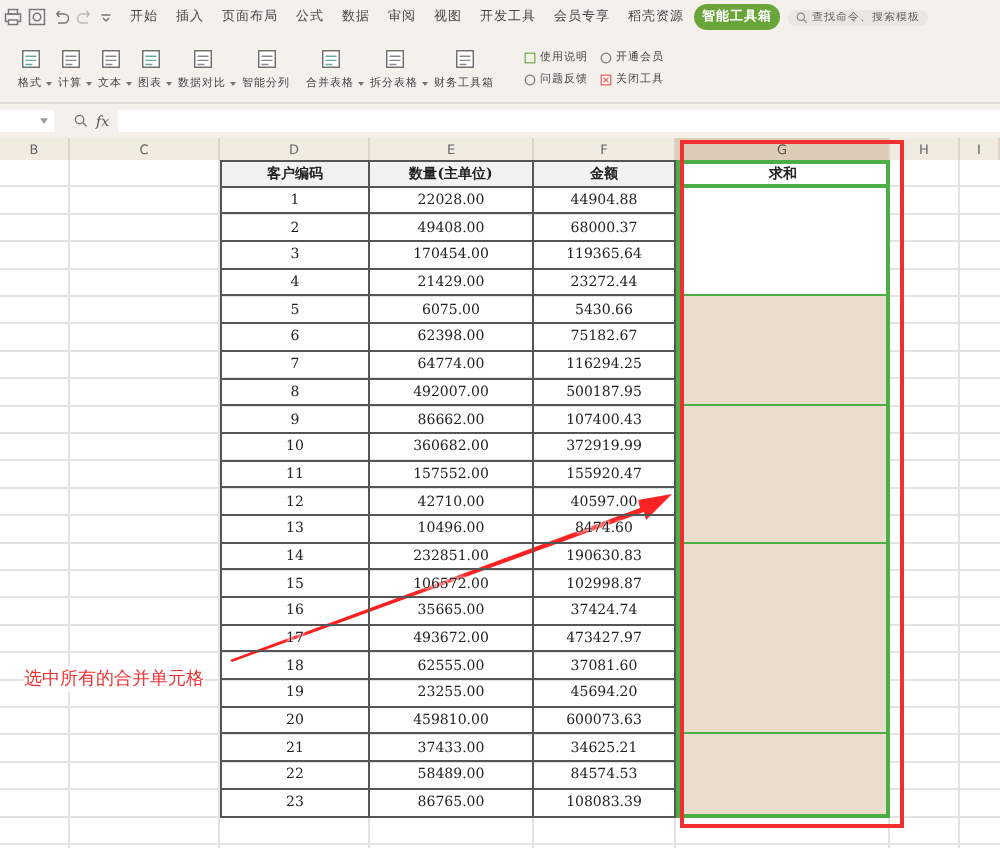 This screenshot has width=1000, height=848. Describe the element at coordinates (606, 79) in the screenshot. I see `close-icon` at that location.